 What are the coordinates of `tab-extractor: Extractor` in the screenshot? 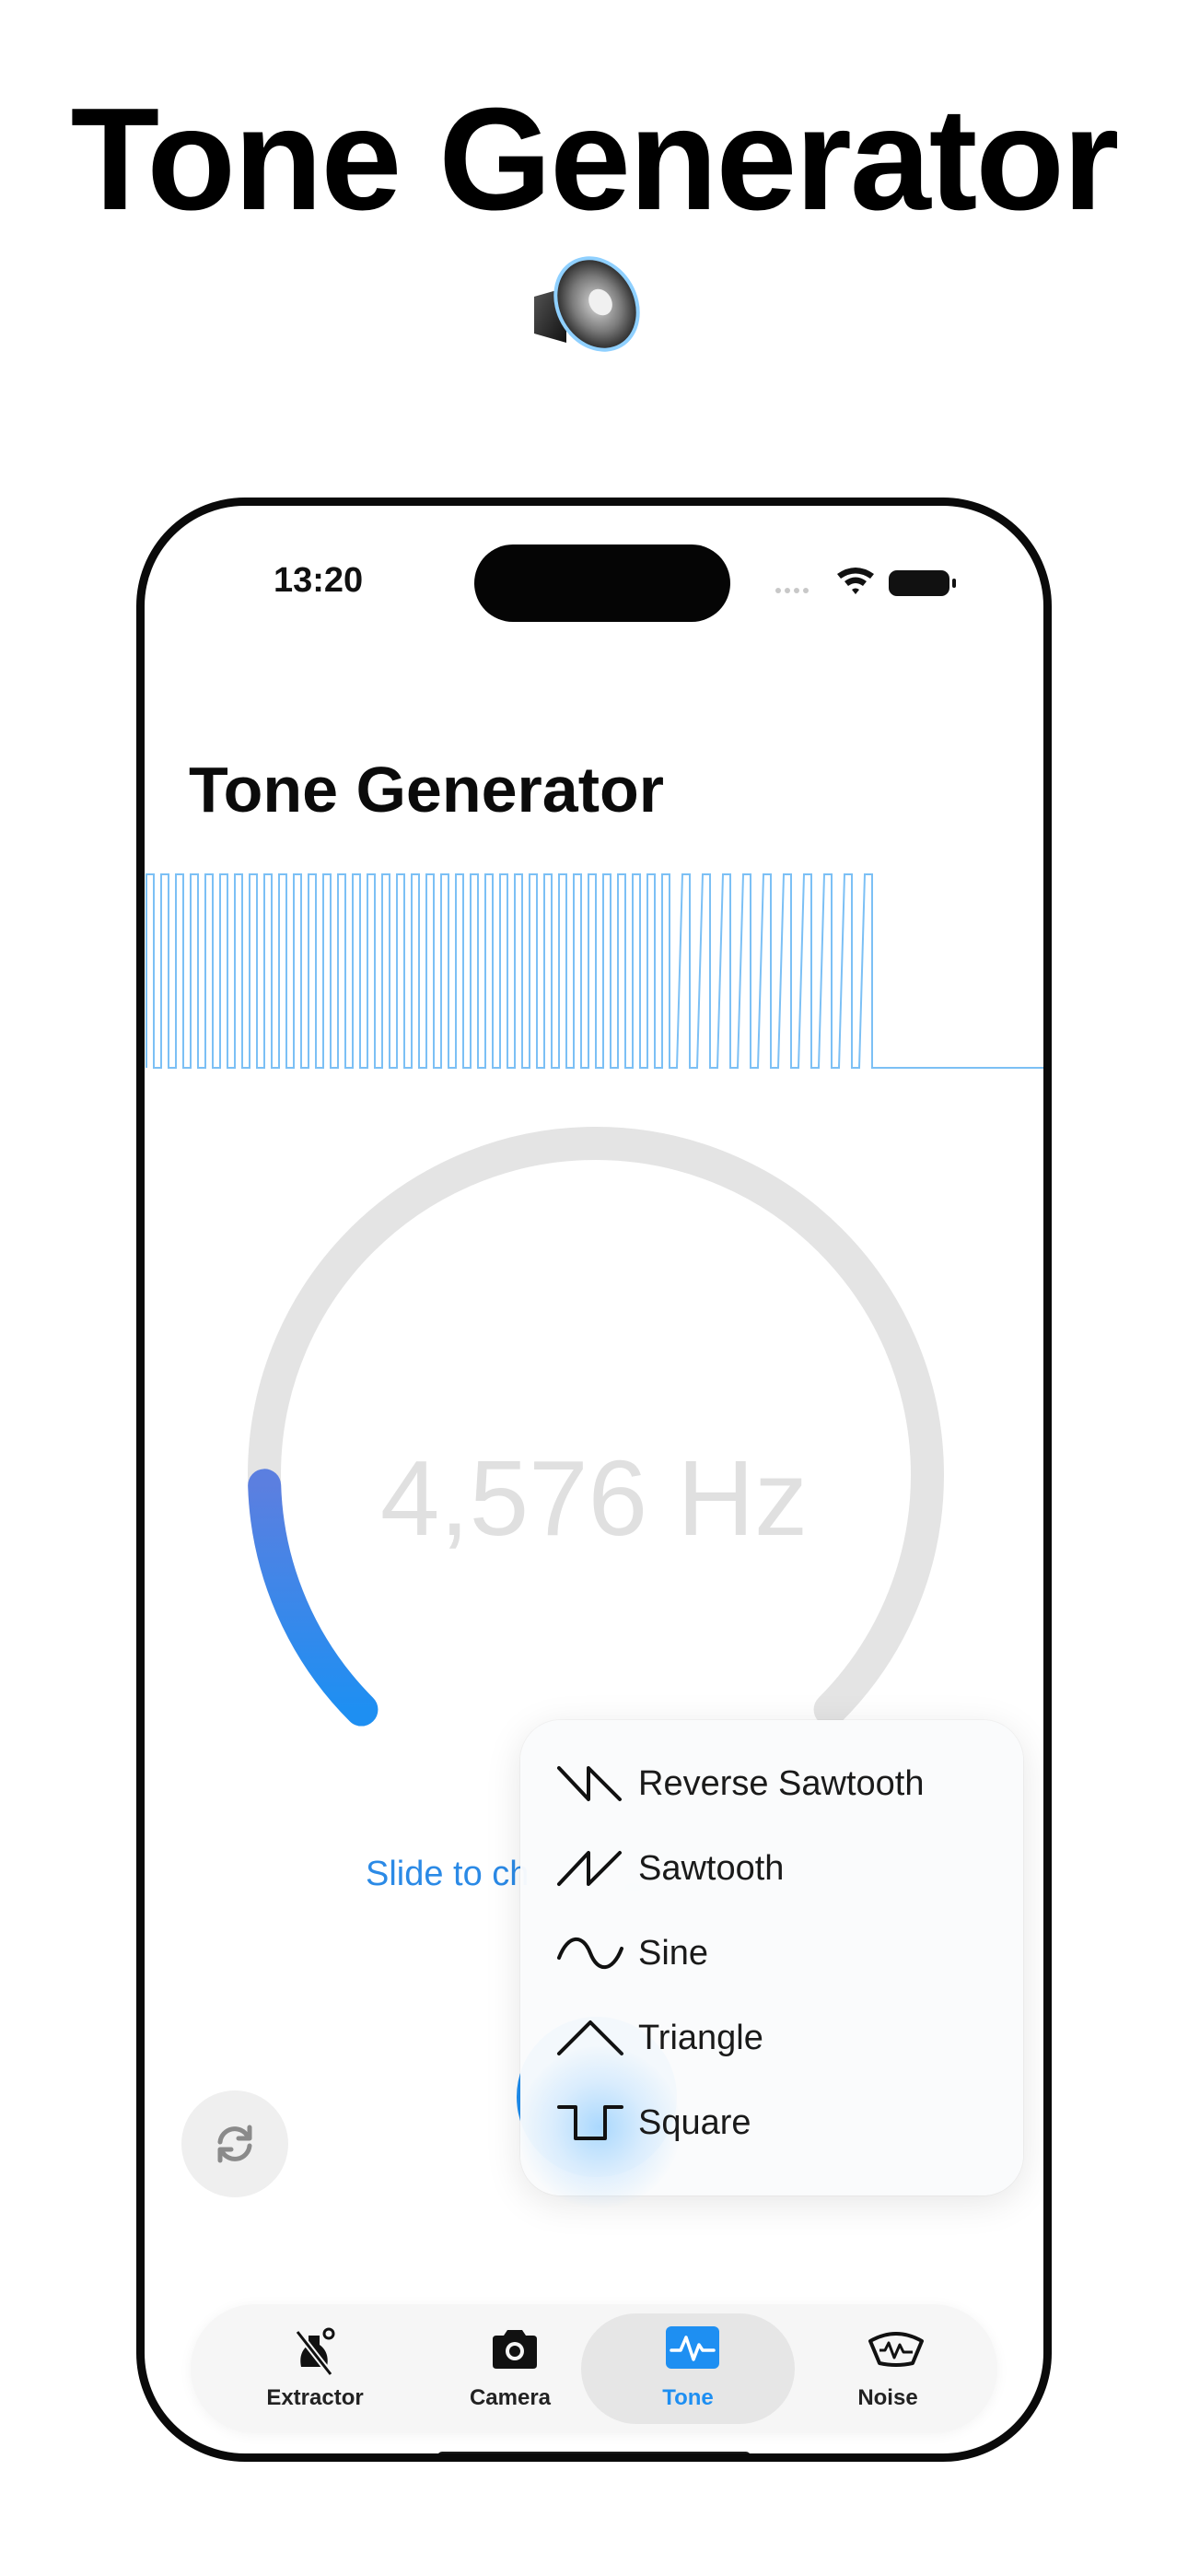 It's located at (315, 2368).